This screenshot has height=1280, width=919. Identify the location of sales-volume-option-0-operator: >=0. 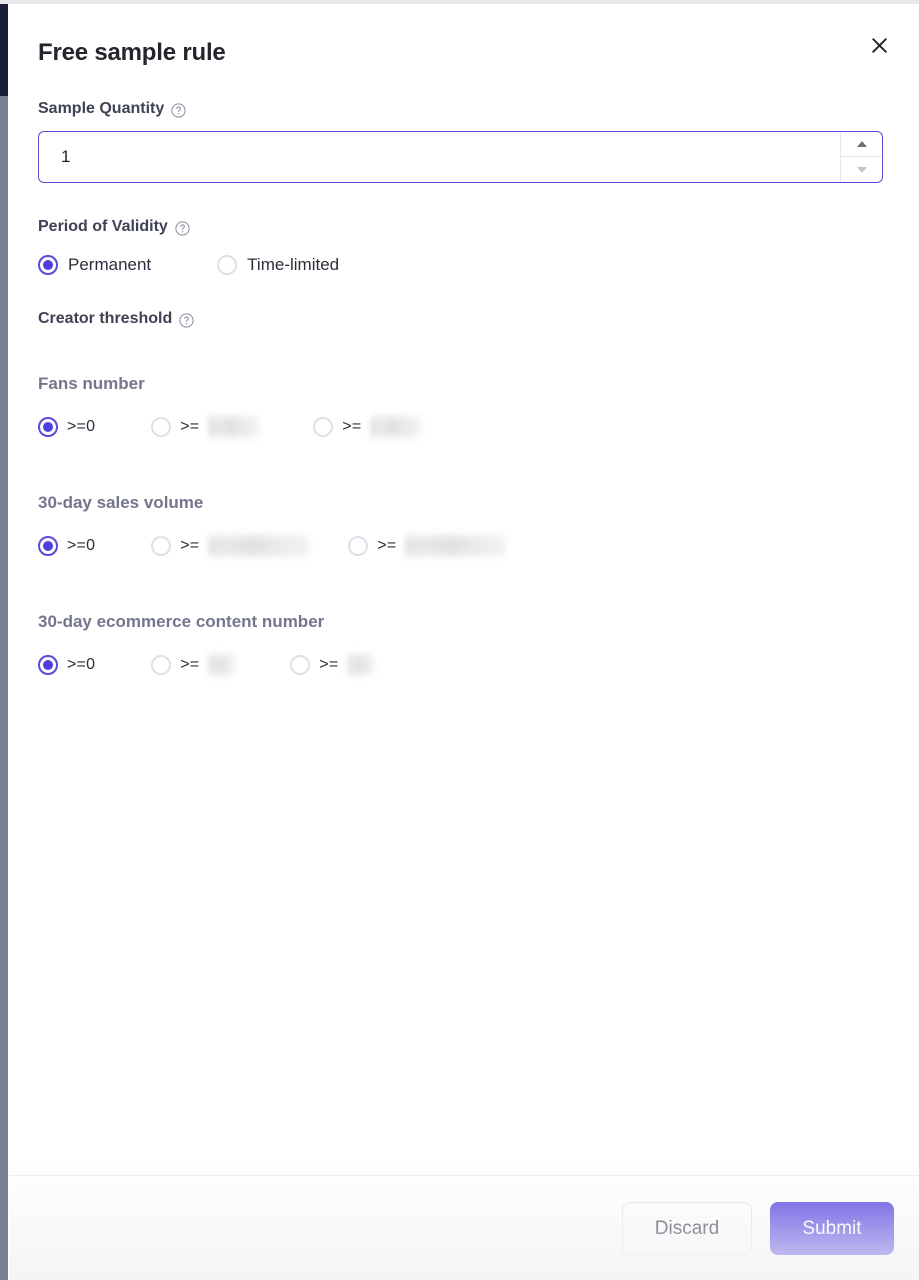
(81, 545).